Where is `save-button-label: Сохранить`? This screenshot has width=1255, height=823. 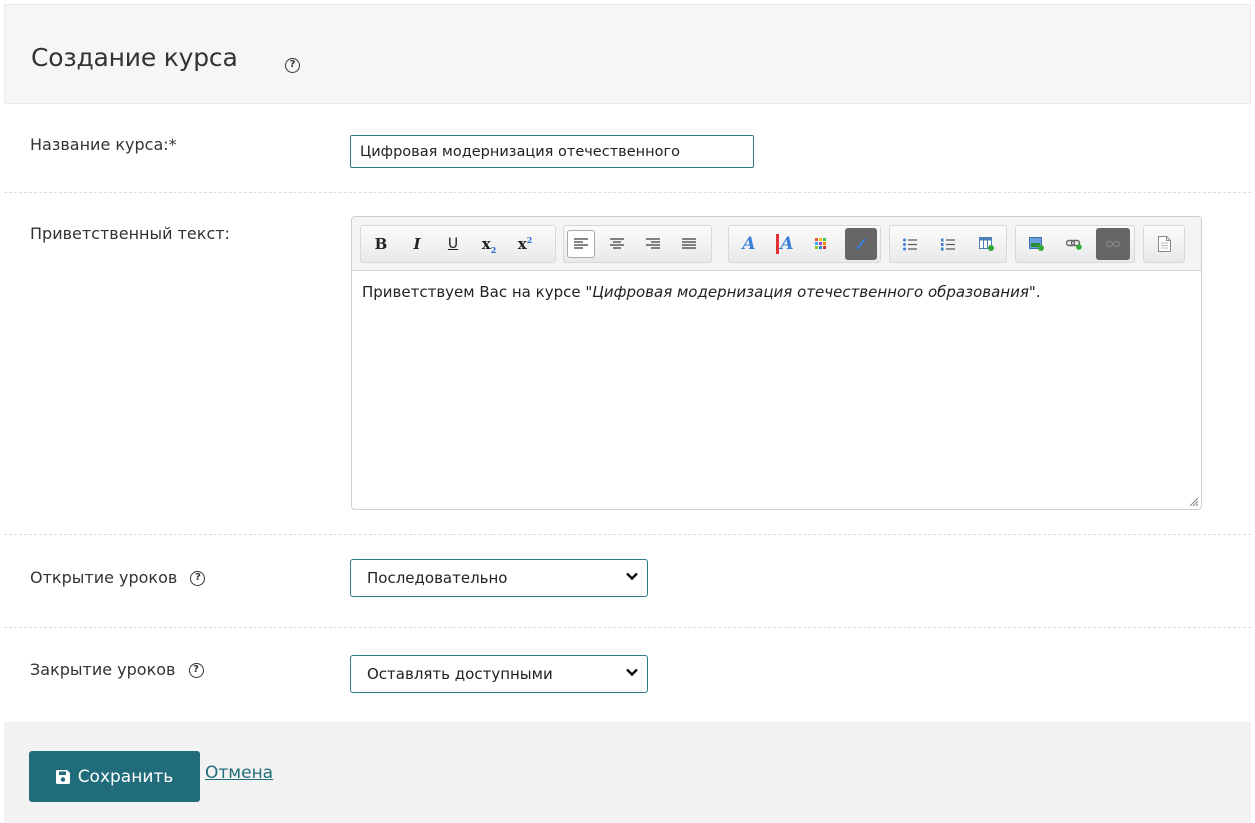
save-button-label: Сохранить is located at coordinates (125, 776).